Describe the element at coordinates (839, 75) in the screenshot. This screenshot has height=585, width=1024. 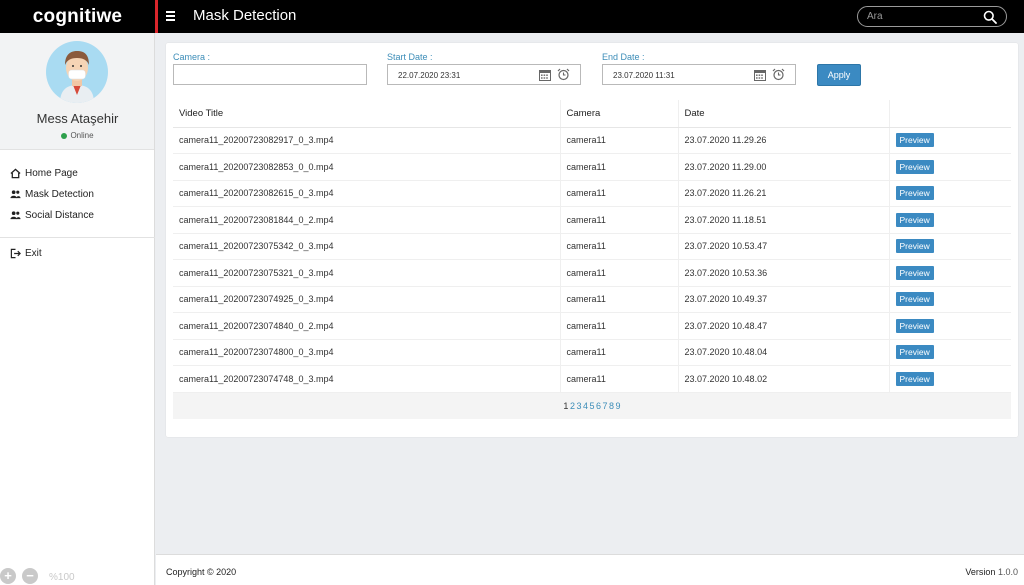
I see `apply-button: Apply` at that location.